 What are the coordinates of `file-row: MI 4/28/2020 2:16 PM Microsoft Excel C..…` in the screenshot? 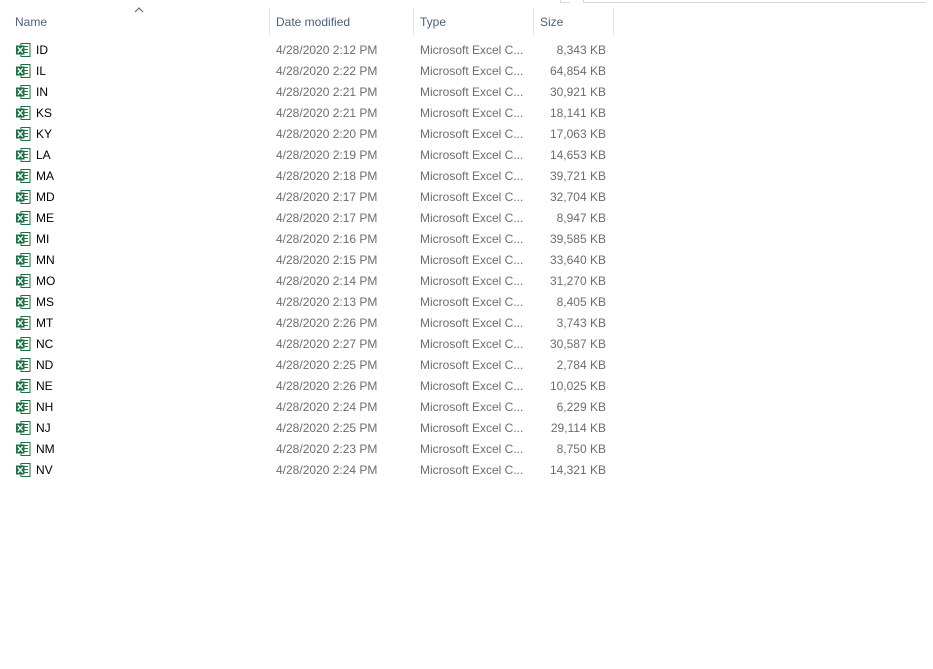 It's located at (307, 239).